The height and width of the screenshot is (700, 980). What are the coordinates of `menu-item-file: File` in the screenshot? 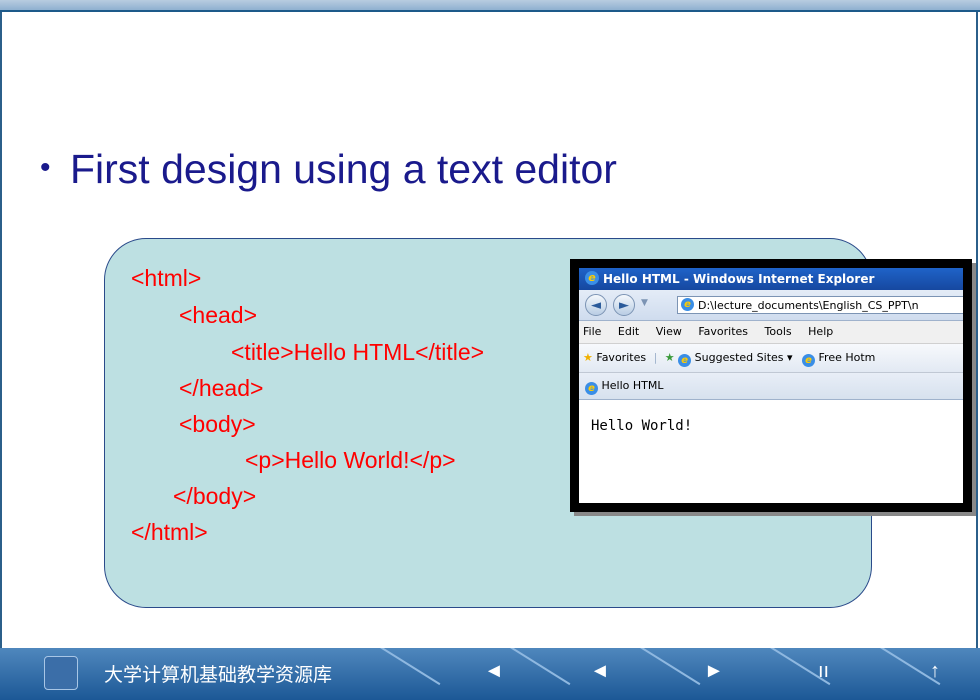 It's located at (592, 331).